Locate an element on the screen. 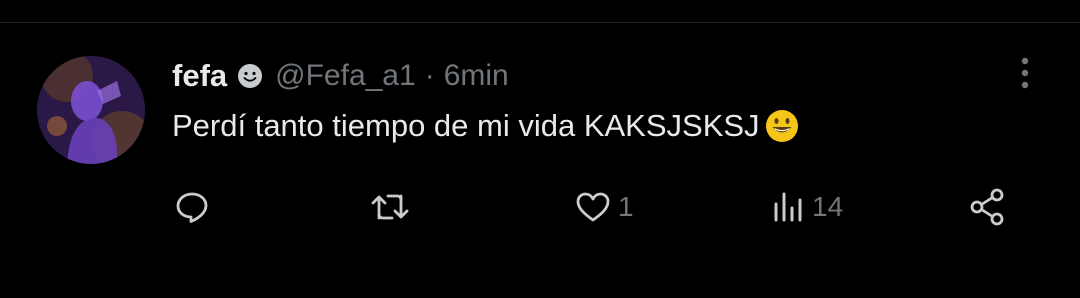  tweet-text: Perdí tanto tiempo de mi vida KAKSJSKSJ is located at coordinates (486, 126).